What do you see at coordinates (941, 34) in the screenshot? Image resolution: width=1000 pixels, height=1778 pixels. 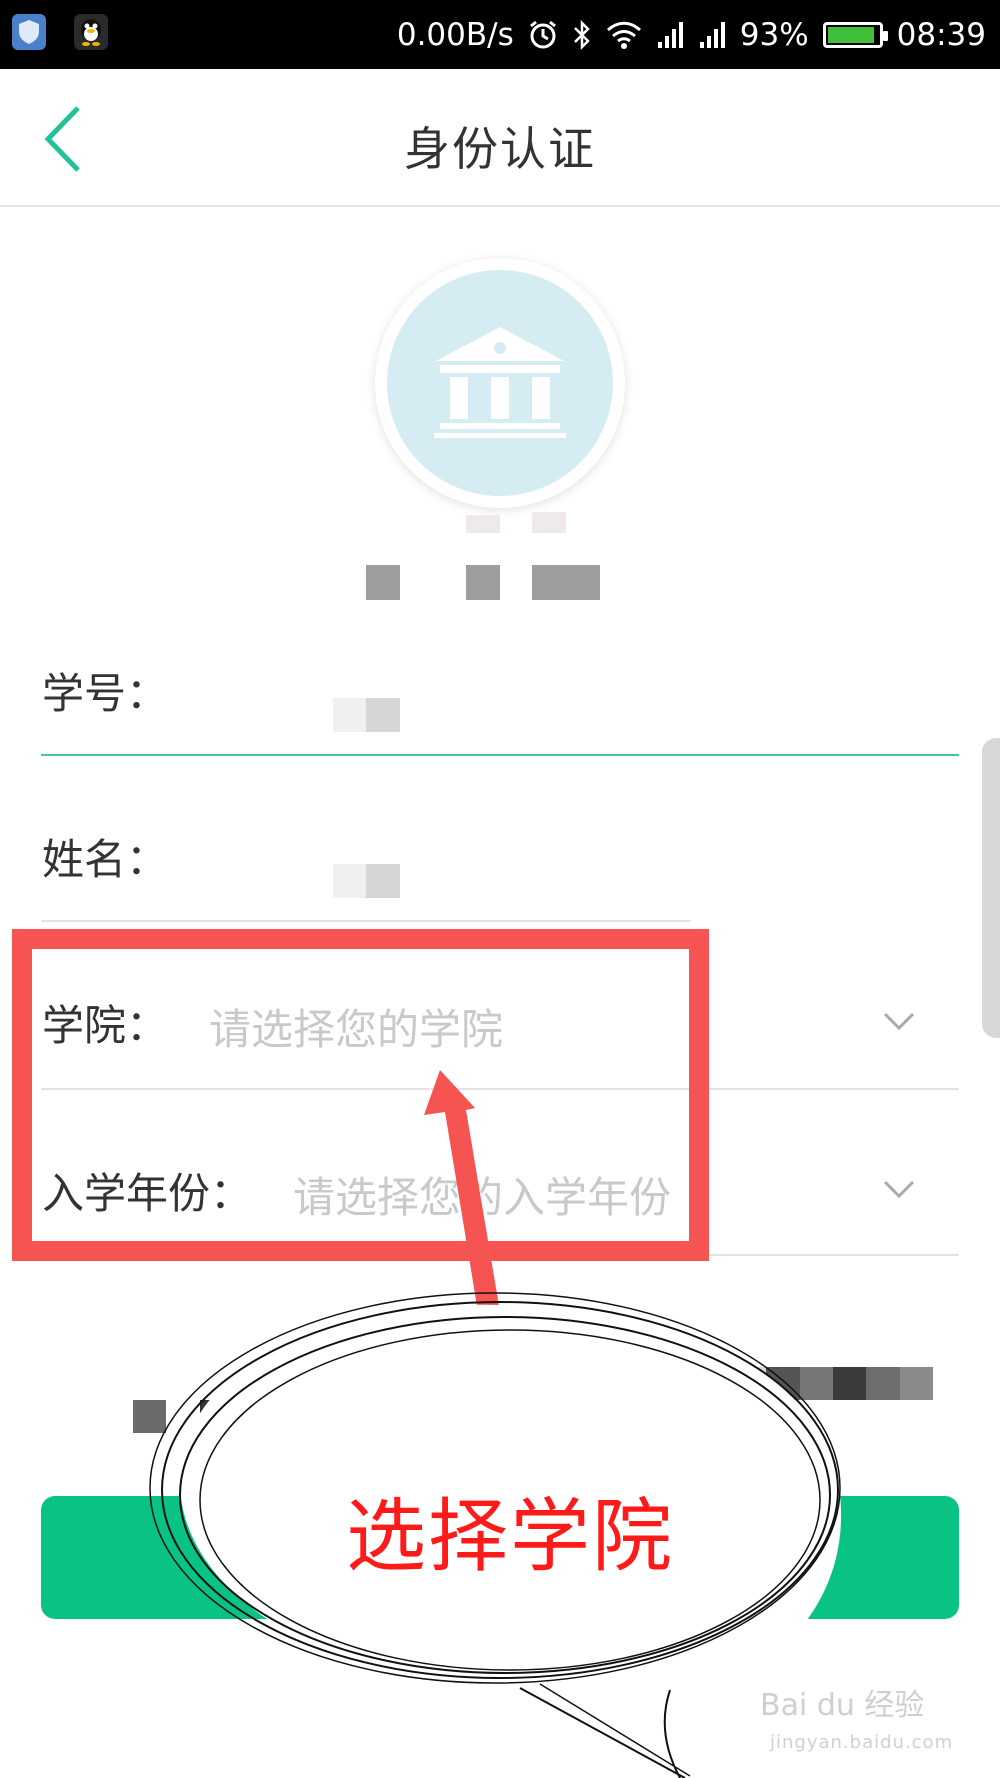 I see `clock: 08:39` at bounding box center [941, 34].